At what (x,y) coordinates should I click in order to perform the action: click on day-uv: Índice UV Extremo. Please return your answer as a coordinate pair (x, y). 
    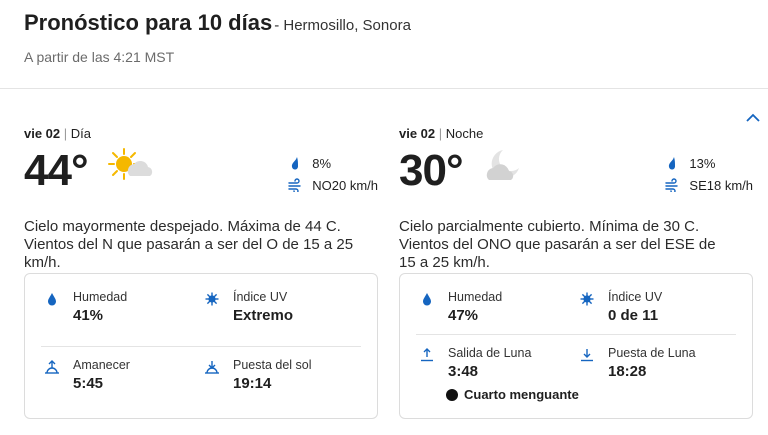
    Looking at the image, I should click on (249, 307).